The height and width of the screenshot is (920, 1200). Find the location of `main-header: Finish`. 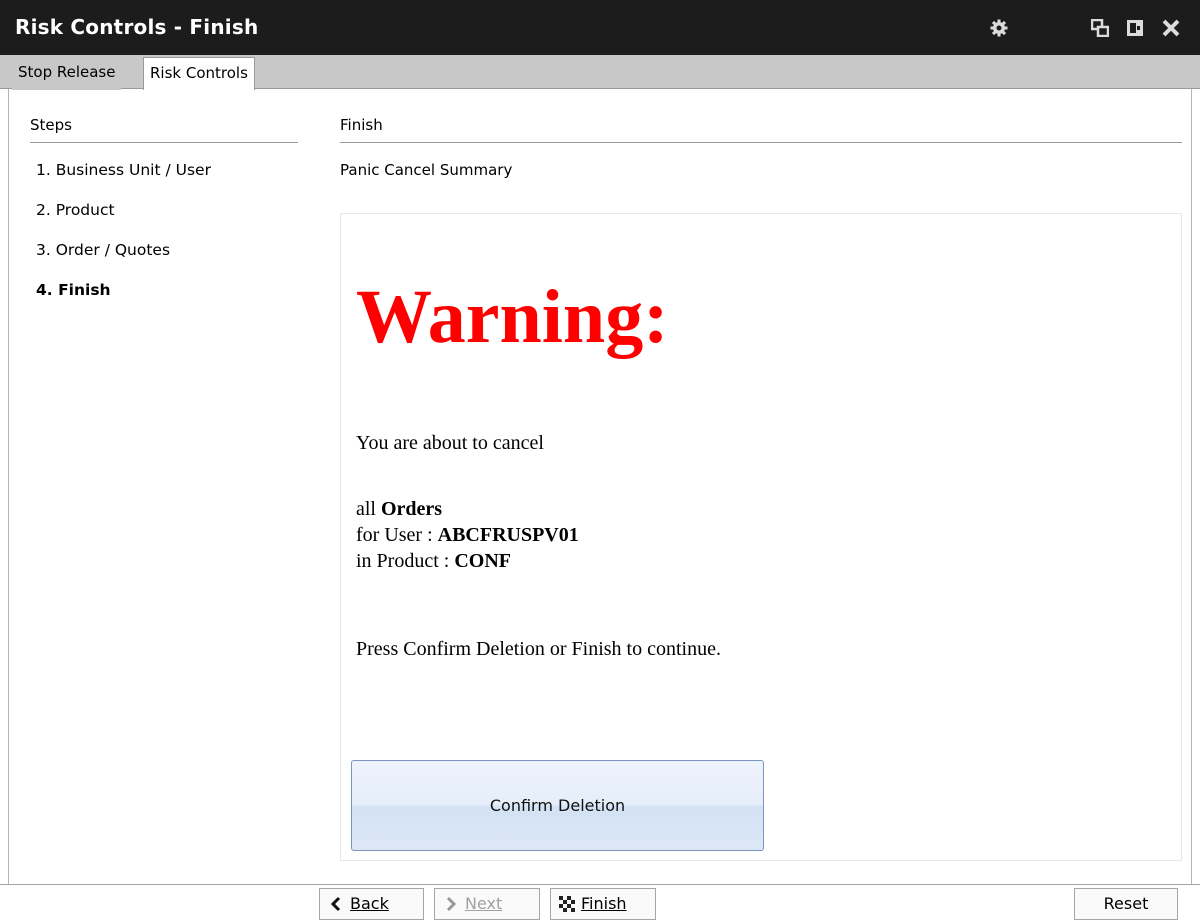

main-header: Finish is located at coordinates (761, 127).